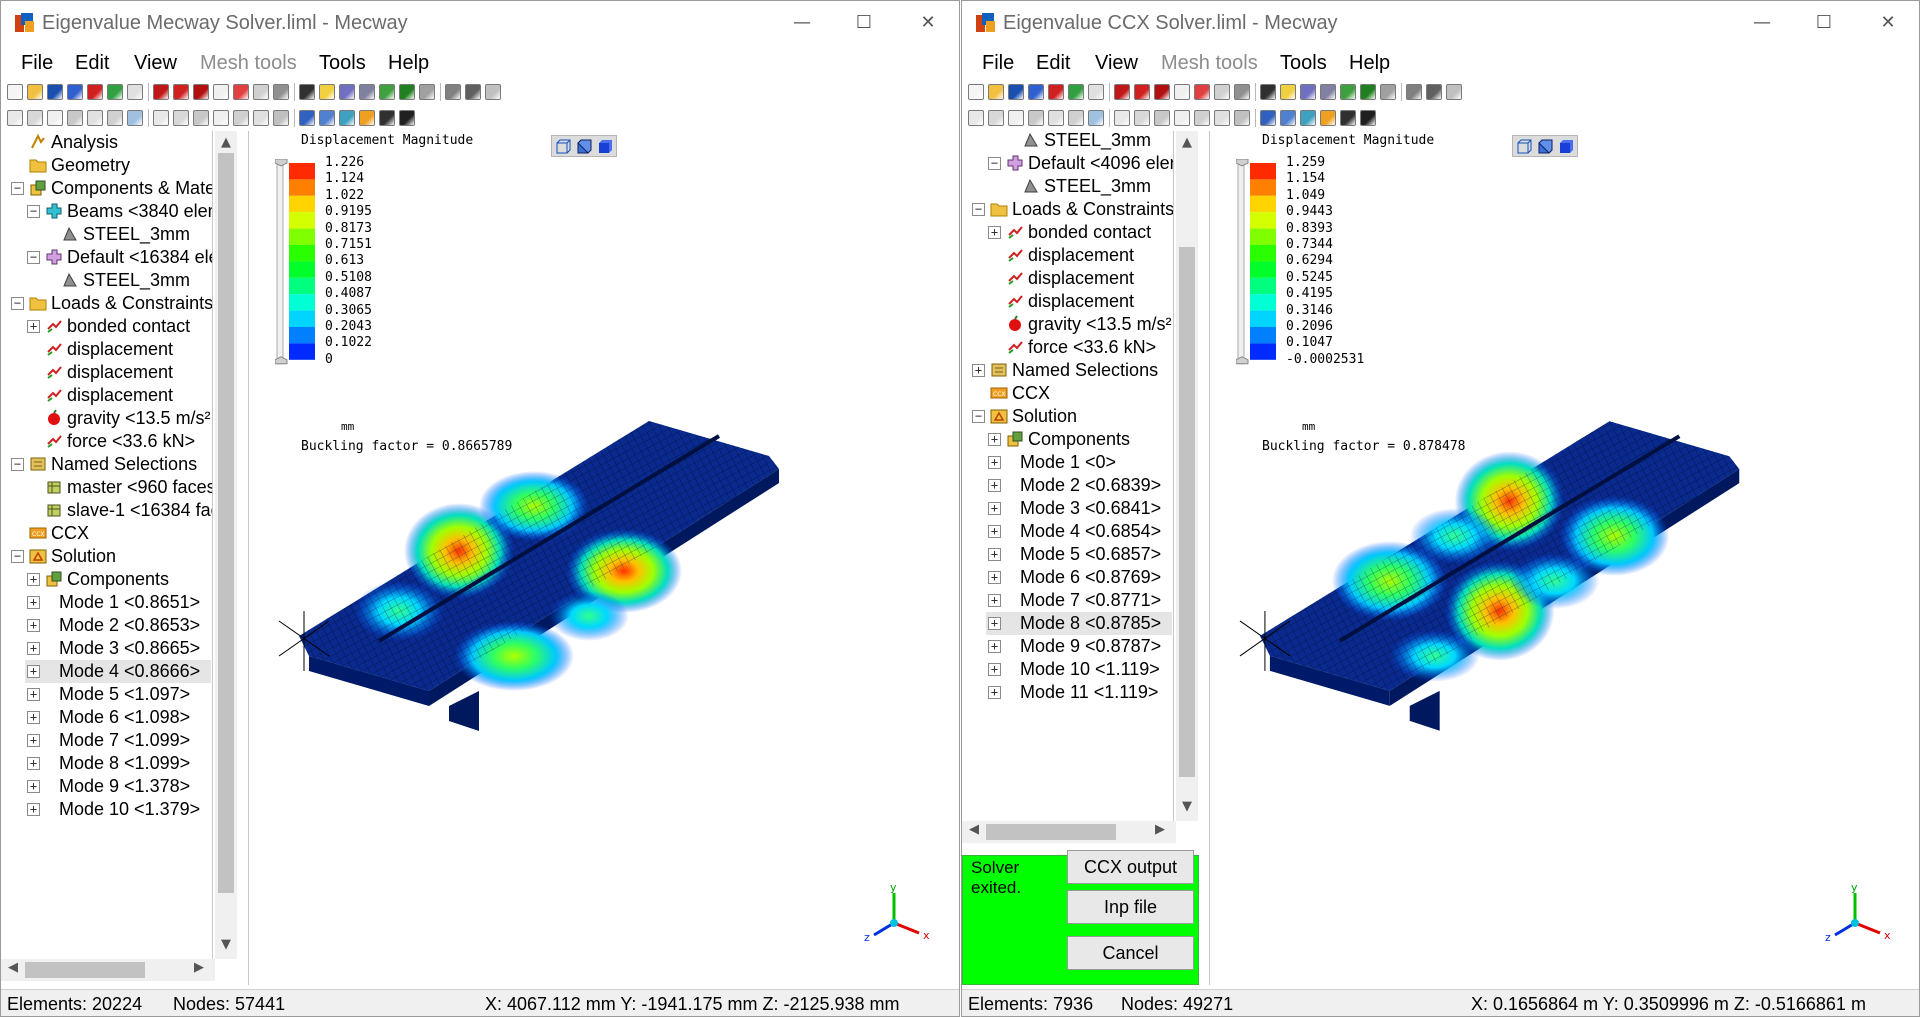  I want to click on scroll-left-icon: ◀, so click(13, 967).